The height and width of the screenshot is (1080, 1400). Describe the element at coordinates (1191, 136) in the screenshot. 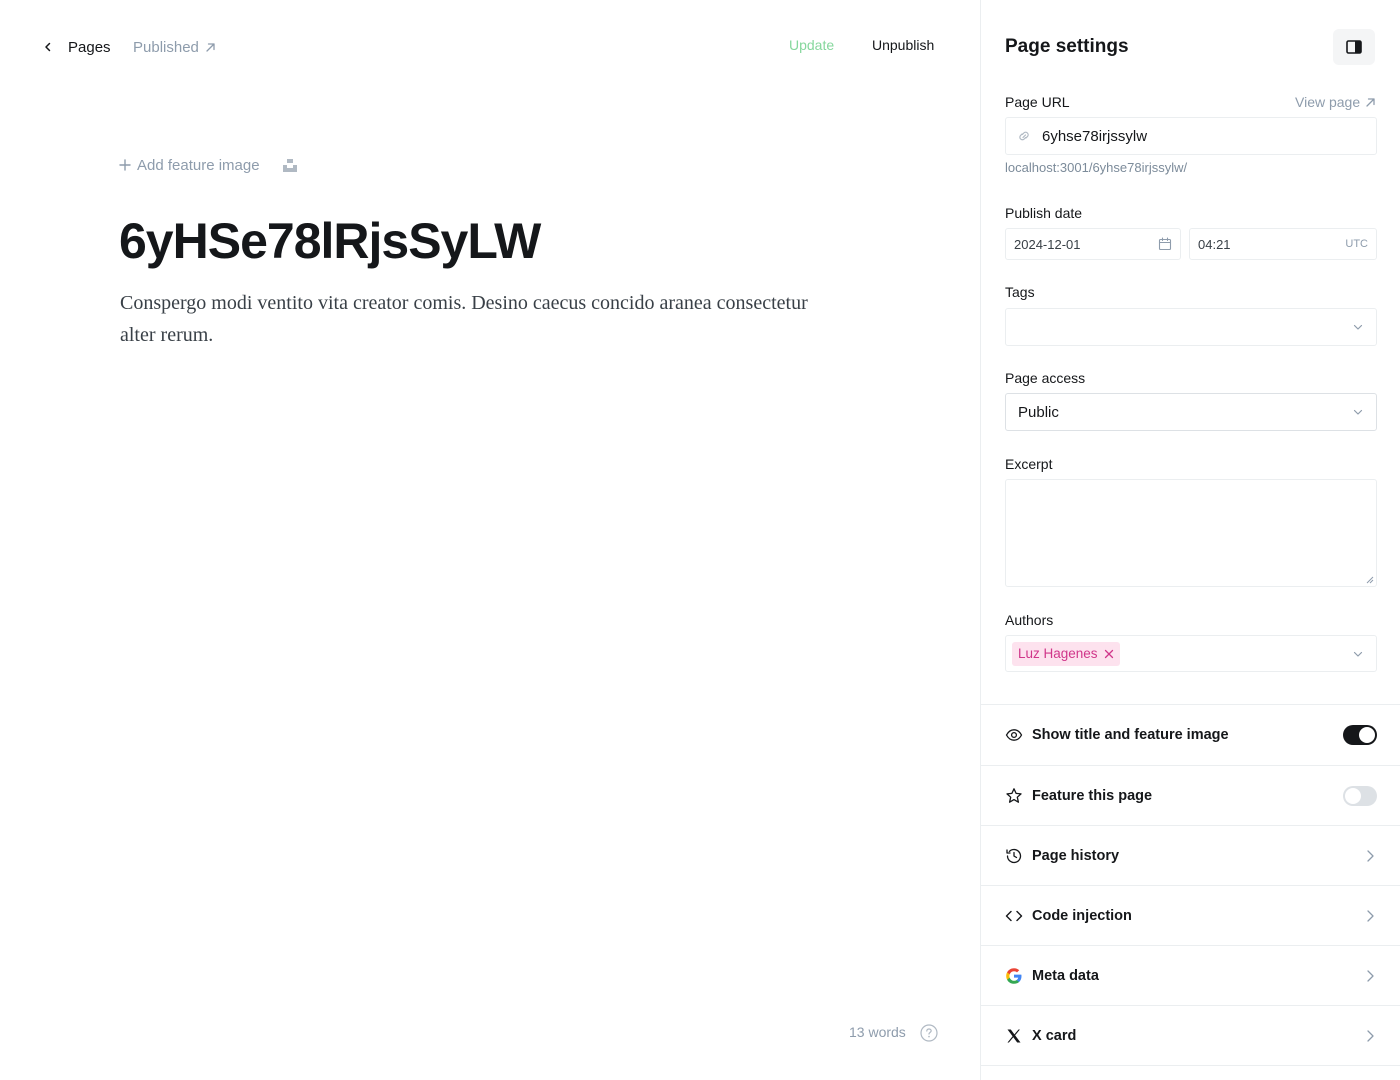

I see `page-url-input: 6yhse78irjssylw` at that location.